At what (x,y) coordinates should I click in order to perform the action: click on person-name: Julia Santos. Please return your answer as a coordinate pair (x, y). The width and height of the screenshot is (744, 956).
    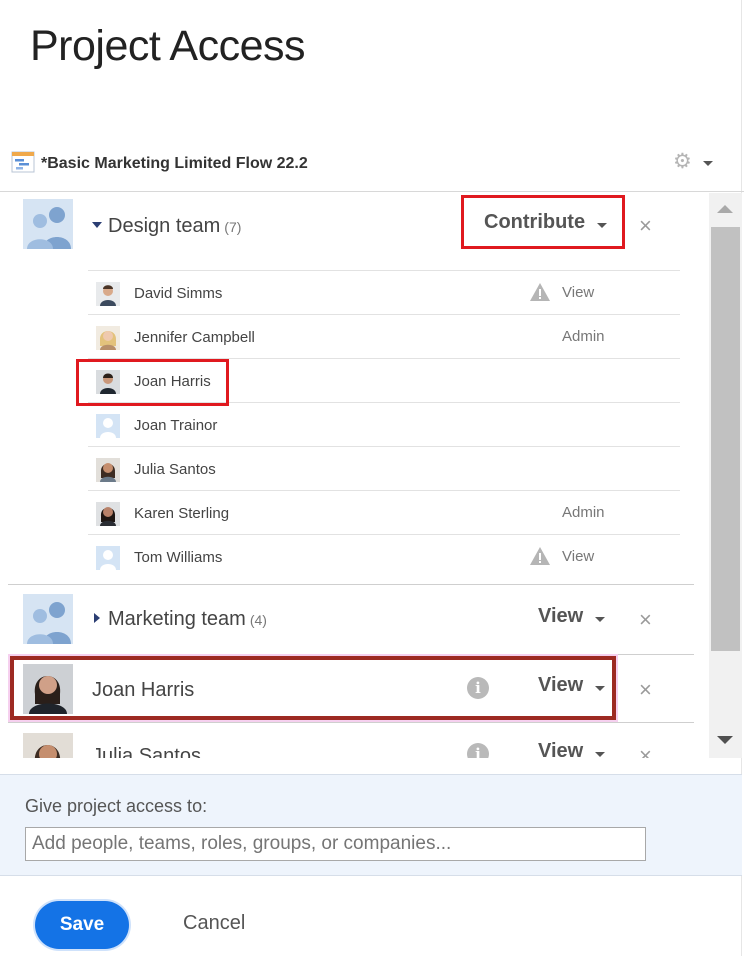
    Looking at the image, I should click on (146, 751).